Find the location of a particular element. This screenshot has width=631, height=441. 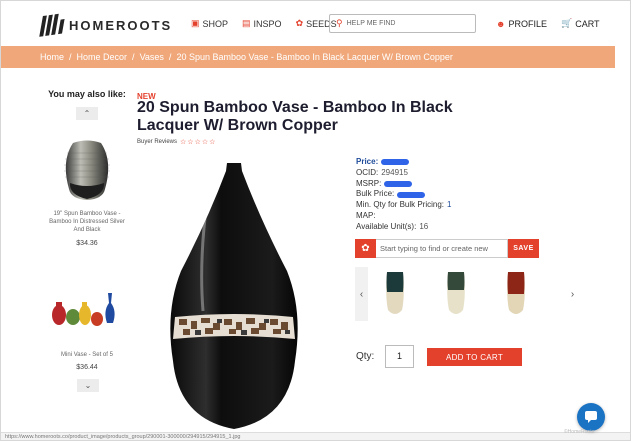

nav-shop: ▣ SHOP is located at coordinates (209, 23).